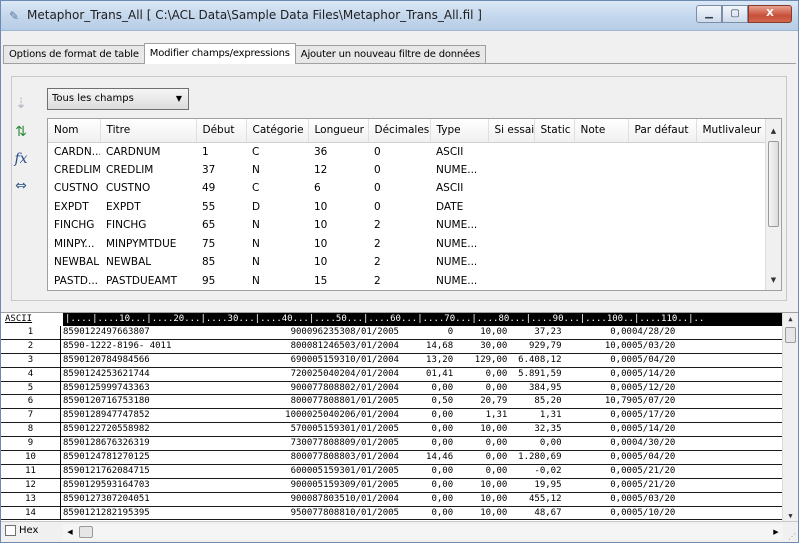  I want to click on raw-view-scrollbar: ▲ ▼, so click(790, 417).